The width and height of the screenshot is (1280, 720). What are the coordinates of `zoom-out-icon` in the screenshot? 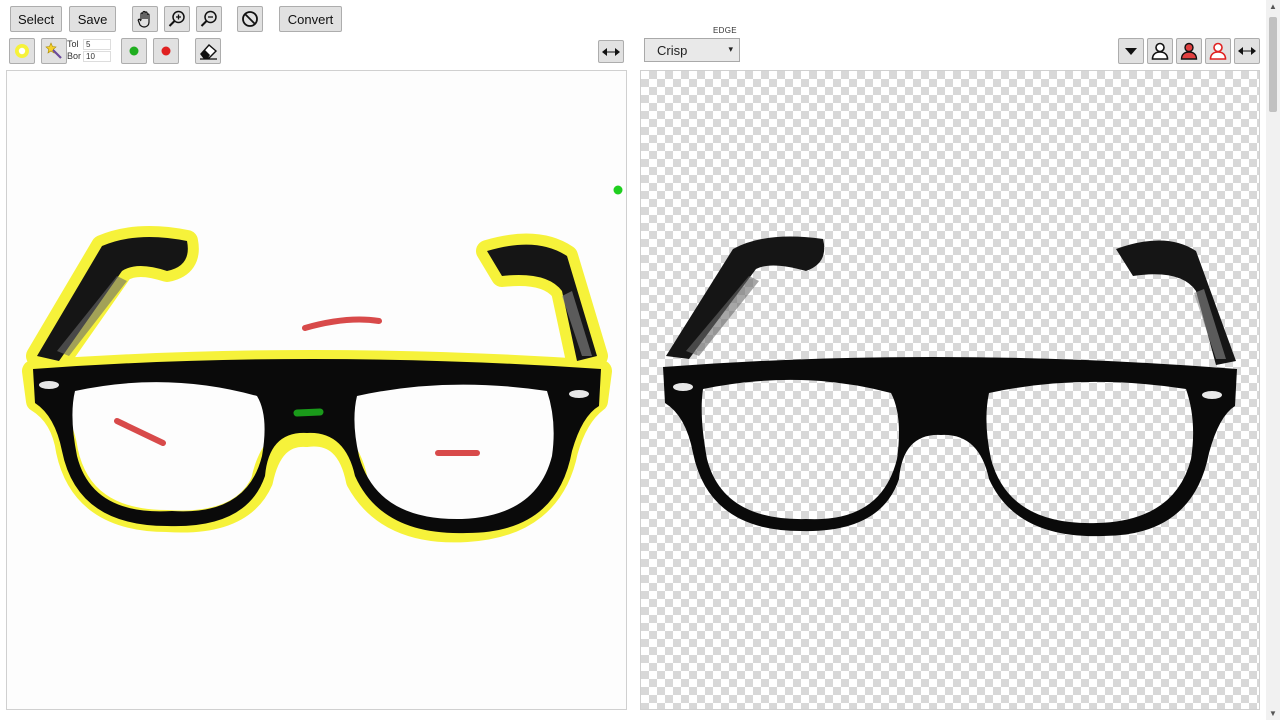 It's located at (208, 18).